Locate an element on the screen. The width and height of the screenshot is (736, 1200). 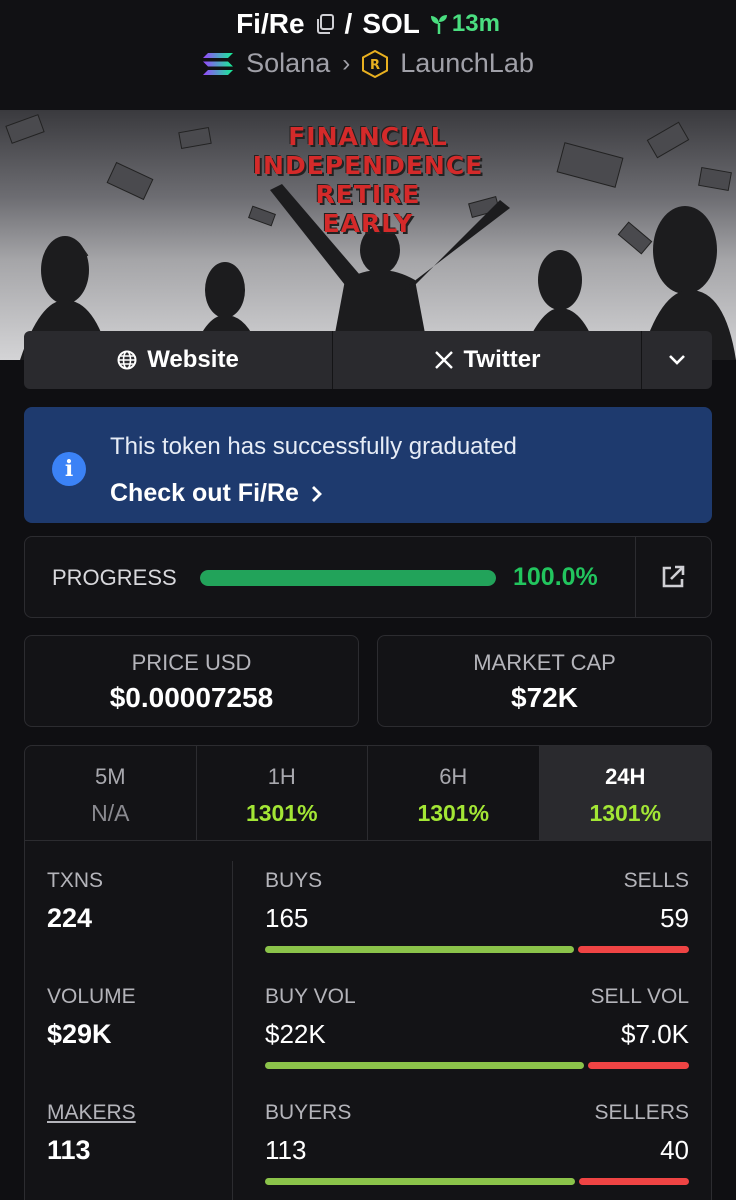
sell-vol-label: SELL VOL is located at coordinates (639, 996).